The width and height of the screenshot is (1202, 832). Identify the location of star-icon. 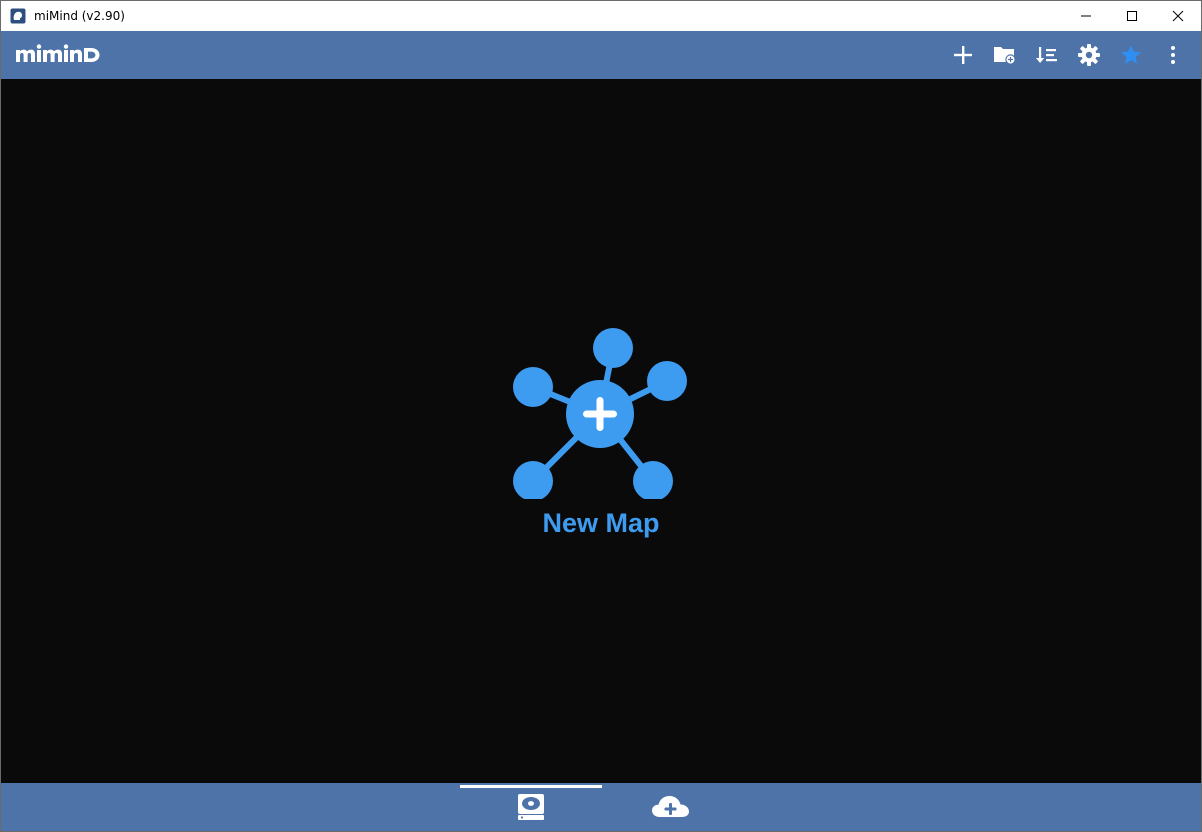
(1131, 54).